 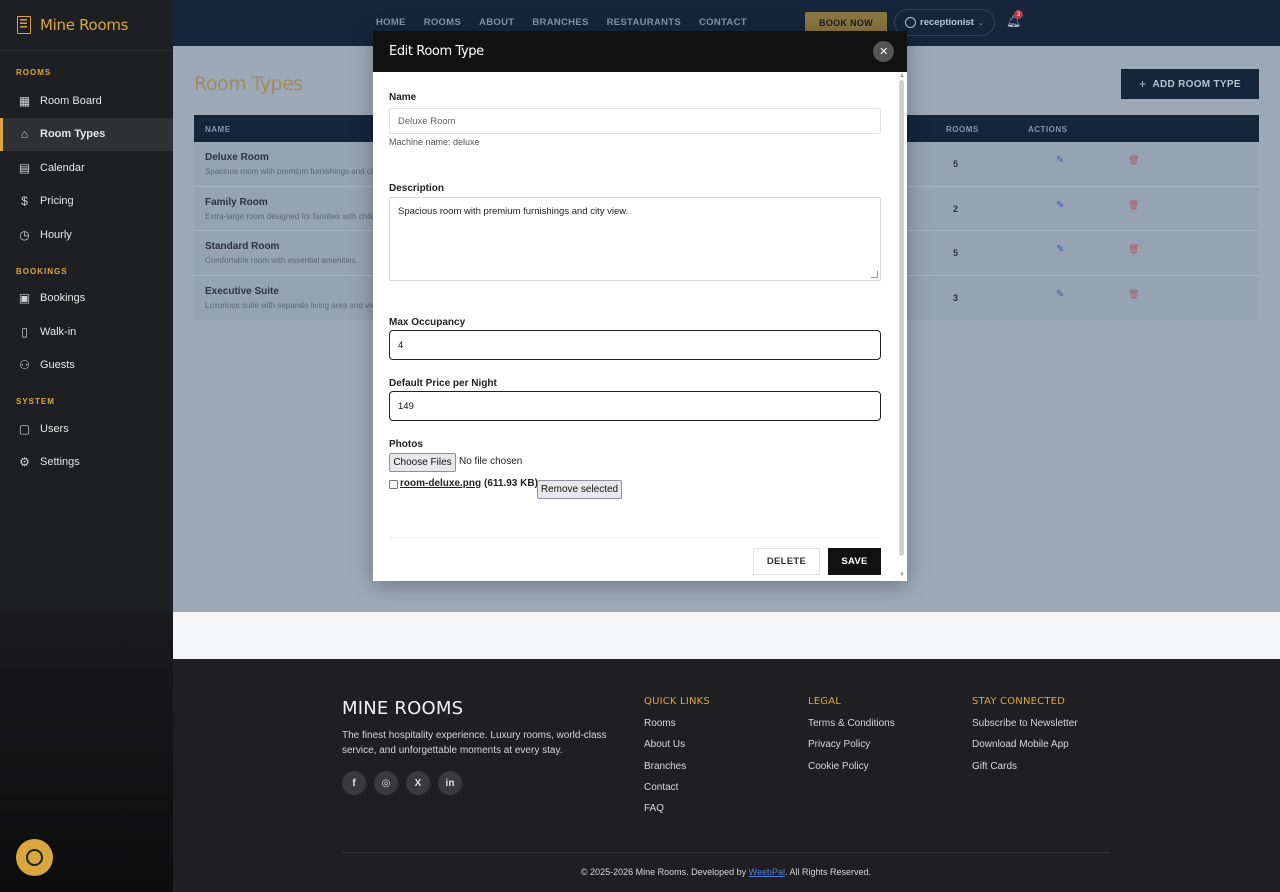 What do you see at coordinates (640, 51) in the screenshot?
I see `modal-header: Edit Room Type ✕` at bounding box center [640, 51].